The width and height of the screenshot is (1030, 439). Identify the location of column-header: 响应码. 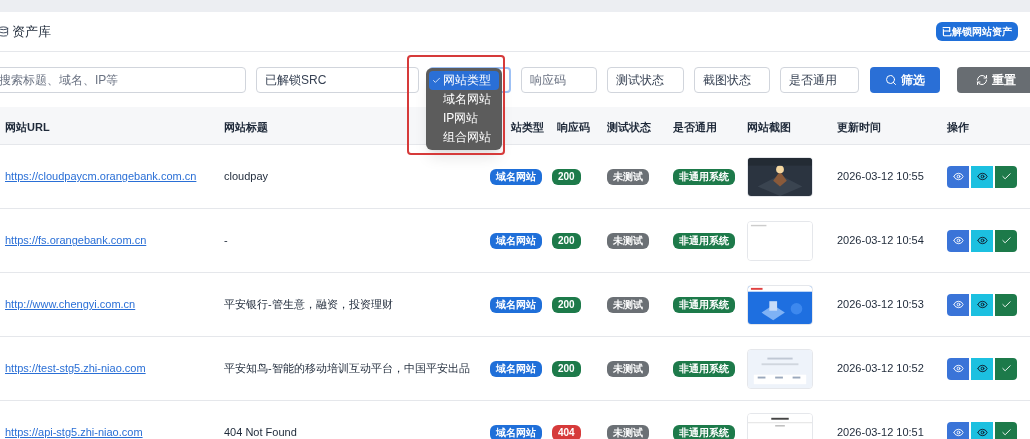
(573, 126).